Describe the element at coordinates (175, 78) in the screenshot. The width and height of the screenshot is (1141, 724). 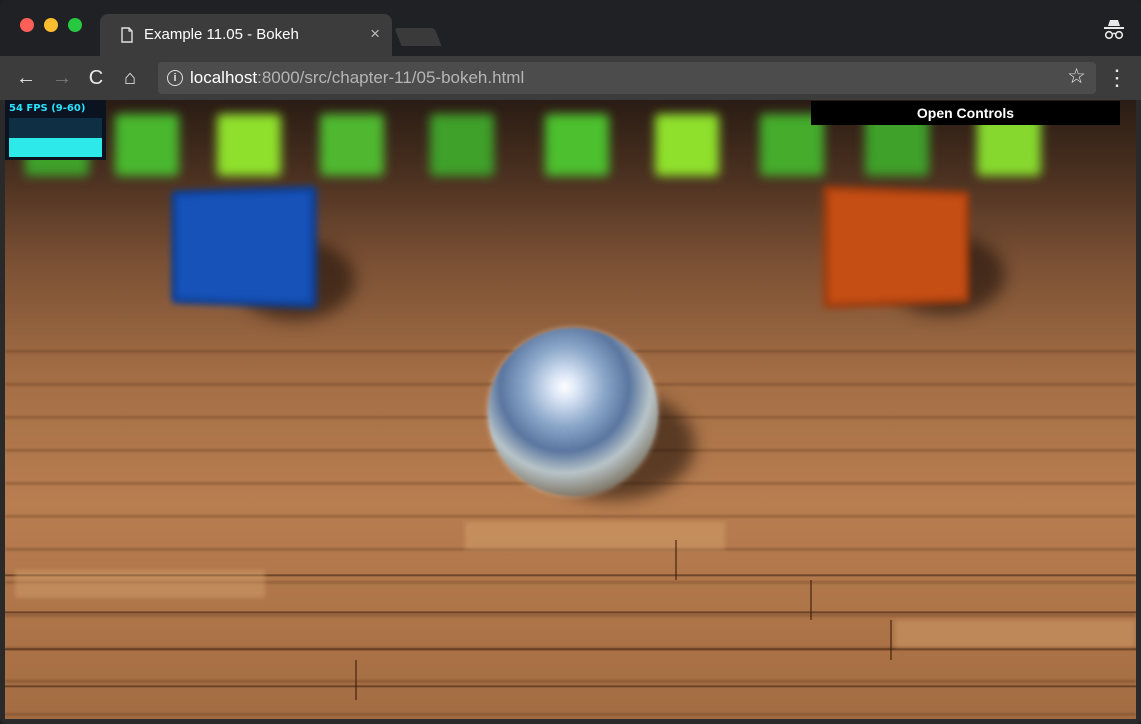
I see `info-icon: i` at that location.